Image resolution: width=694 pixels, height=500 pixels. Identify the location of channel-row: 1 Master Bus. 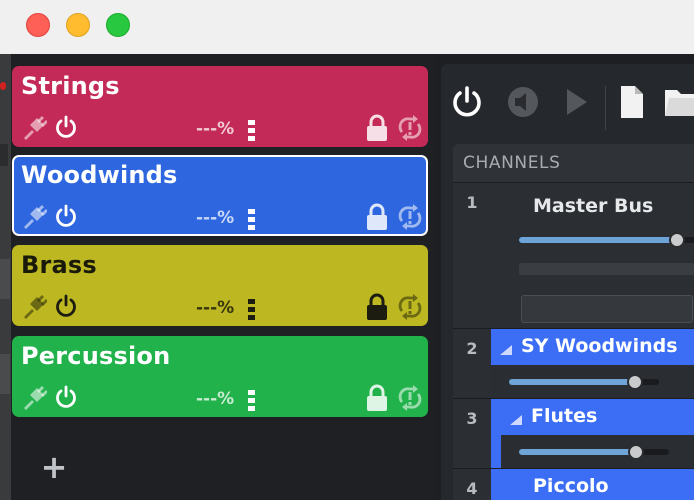
(573, 255).